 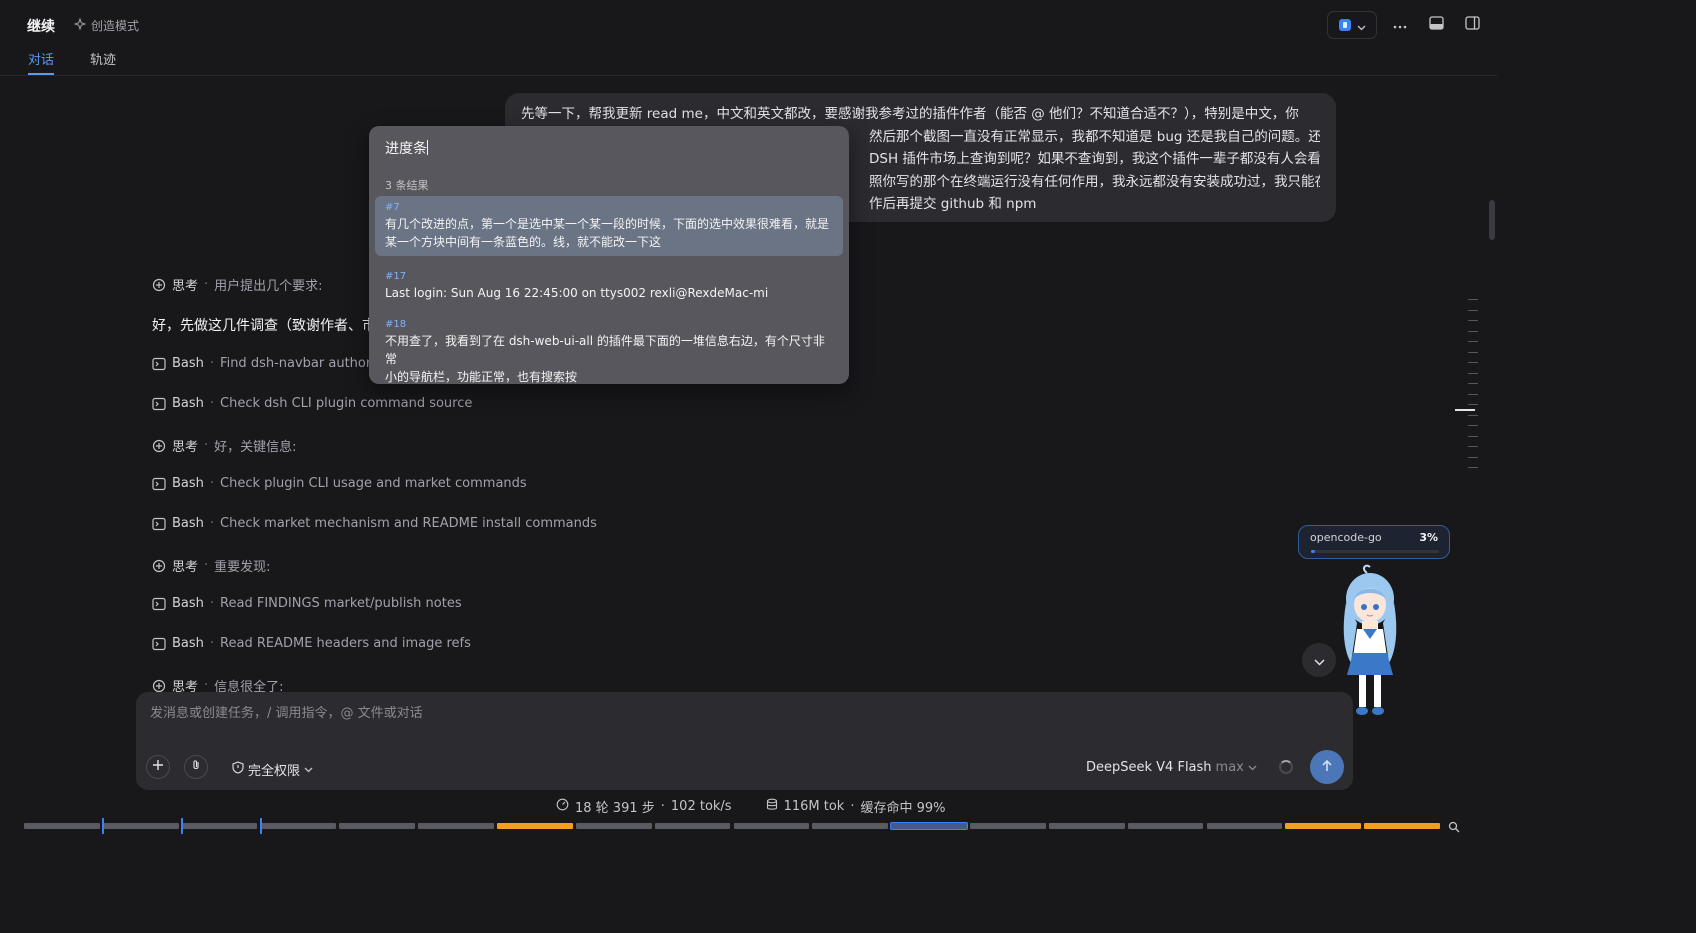 What do you see at coordinates (41, 58) in the screenshot?
I see `tab-conversation: 对话` at bounding box center [41, 58].